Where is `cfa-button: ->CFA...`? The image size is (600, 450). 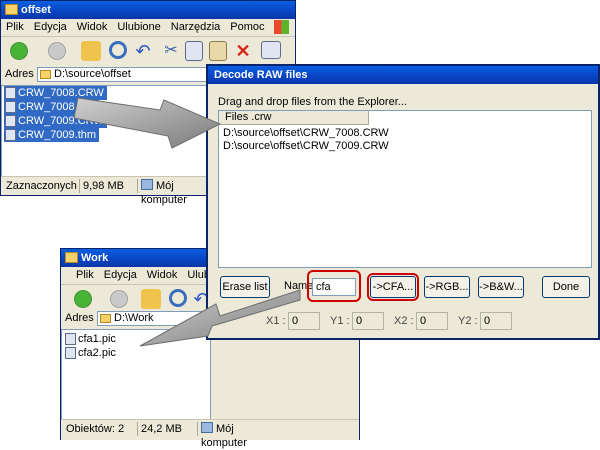
cfa-button: ->CFA... is located at coordinates (393, 287).